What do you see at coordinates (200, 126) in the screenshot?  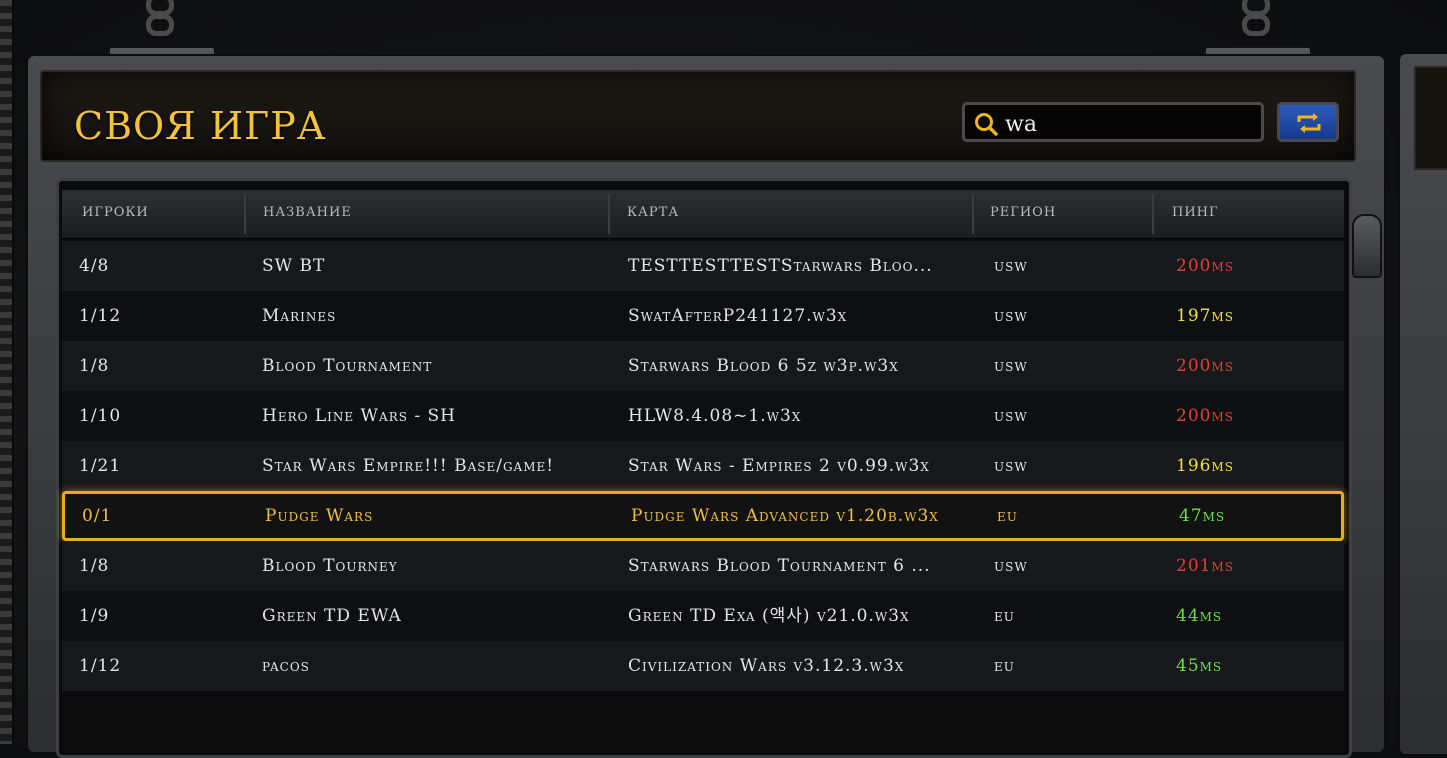 I see `page-title: СВОЯ ИГРА` at bounding box center [200, 126].